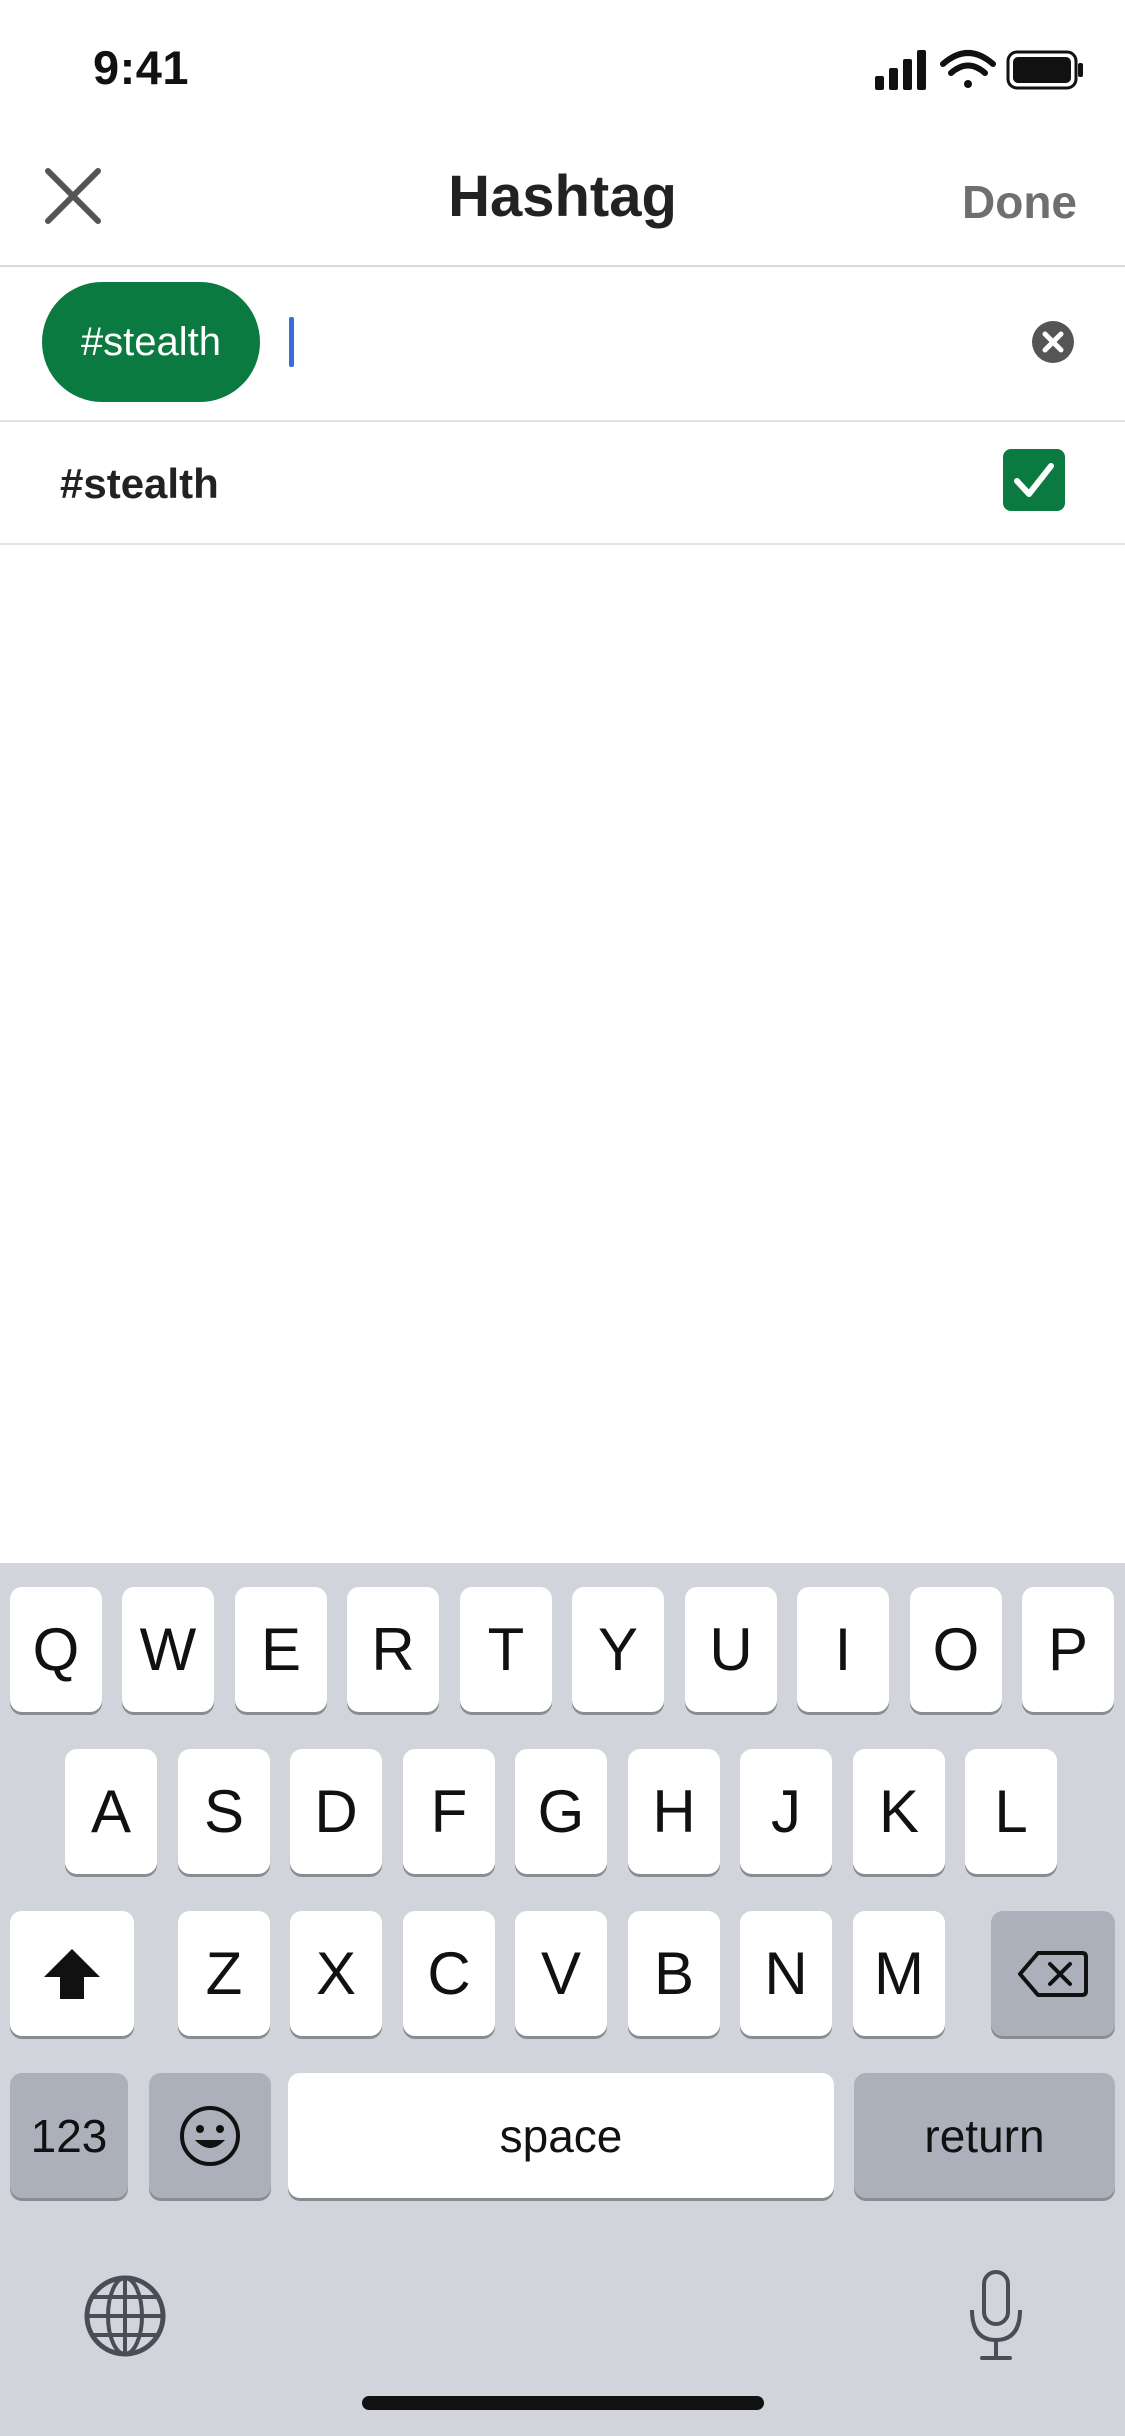 The width and height of the screenshot is (1125, 2436). Describe the element at coordinates (224, 1811) in the screenshot. I see `key-s: S` at that location.